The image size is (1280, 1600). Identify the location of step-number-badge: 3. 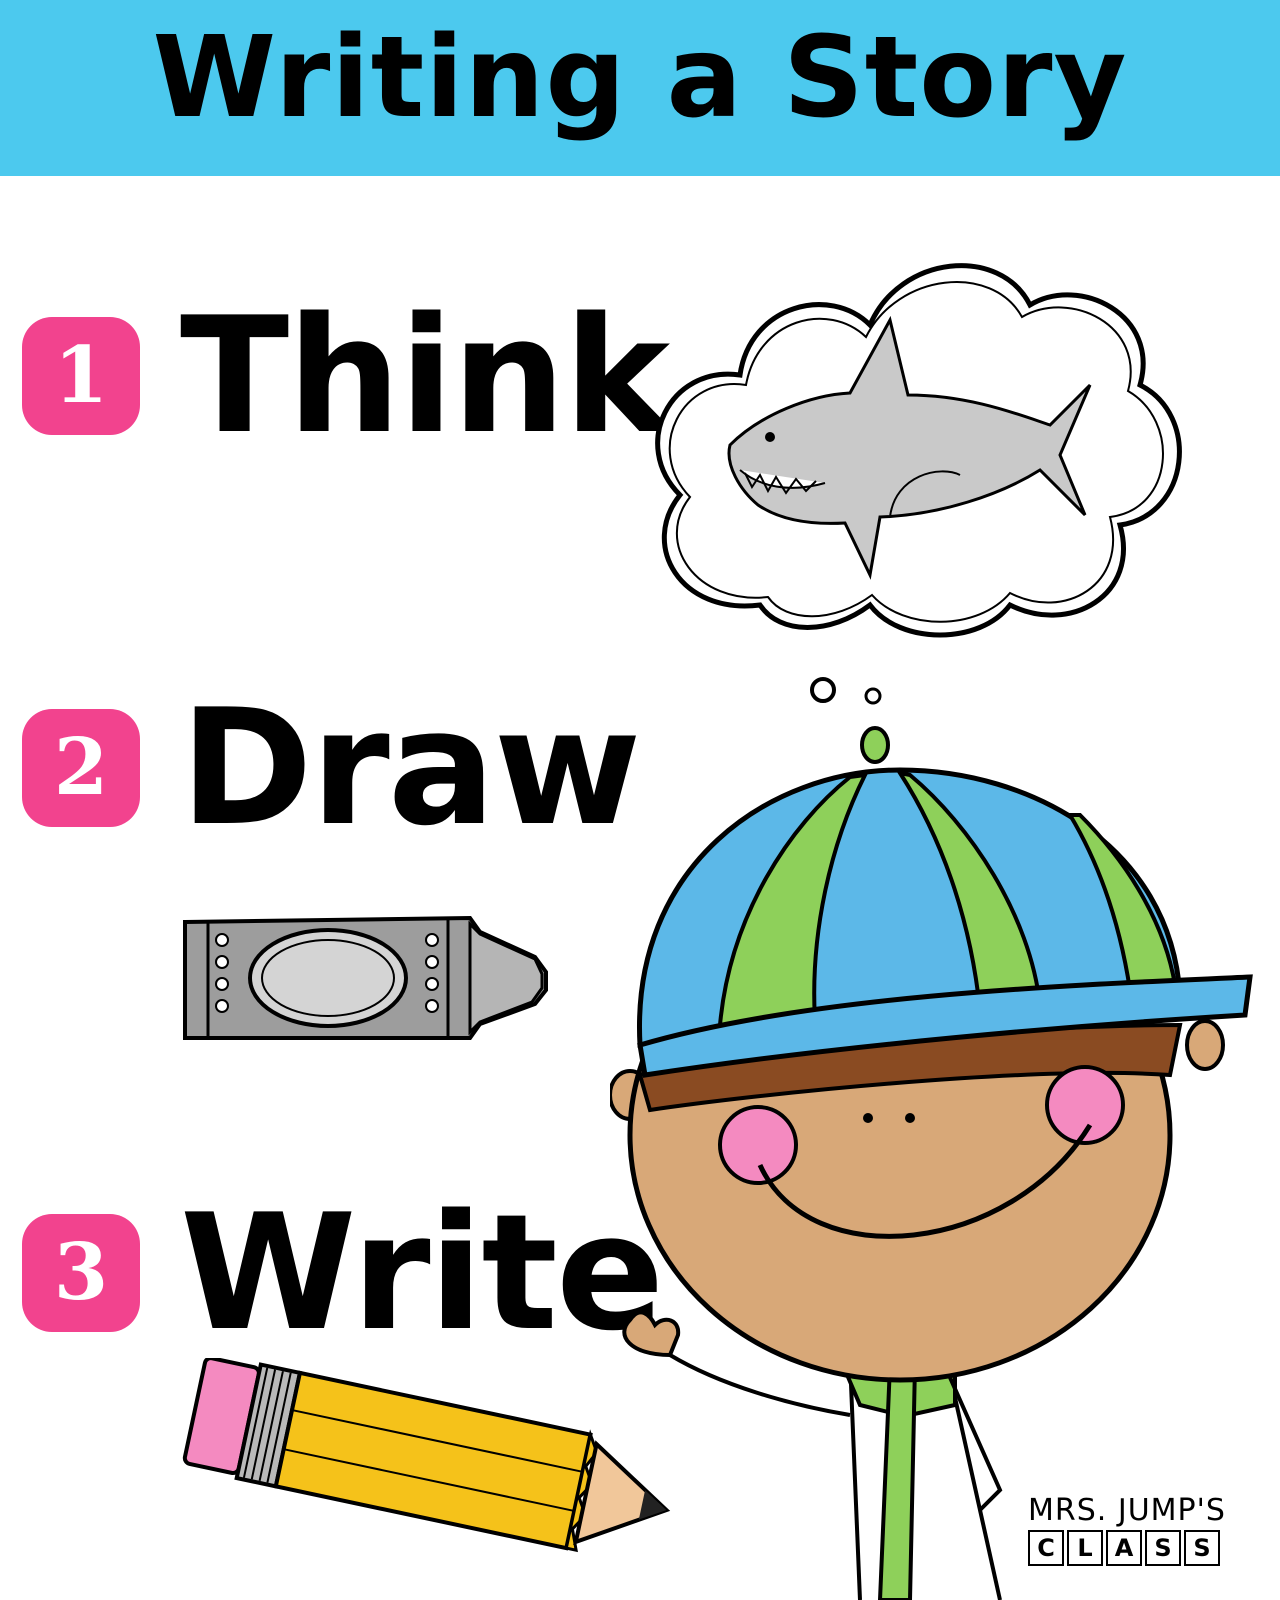
(81, 1273).